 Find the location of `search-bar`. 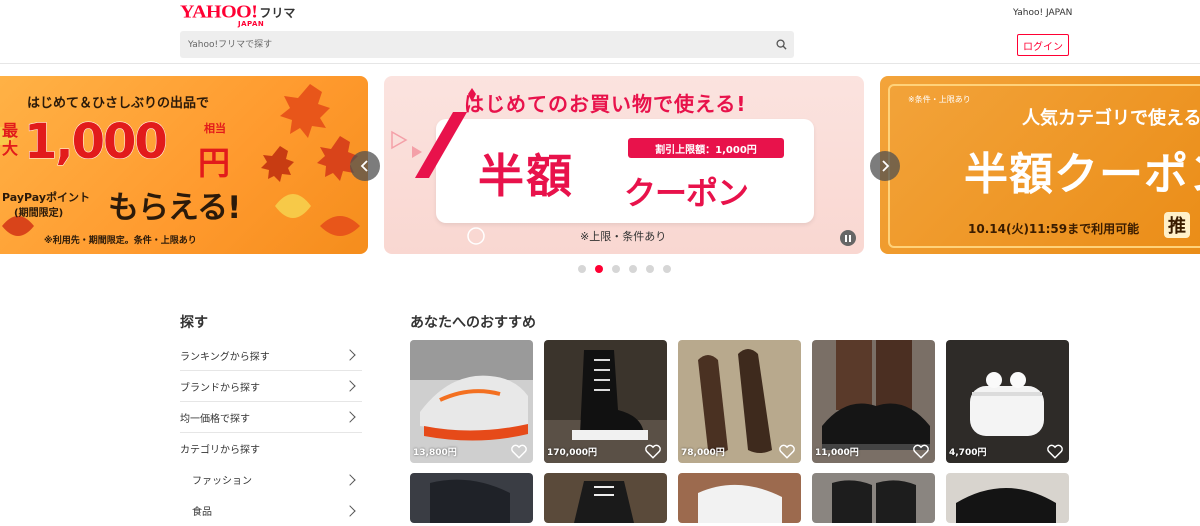

search-bar is located at coordinates (487, 44).